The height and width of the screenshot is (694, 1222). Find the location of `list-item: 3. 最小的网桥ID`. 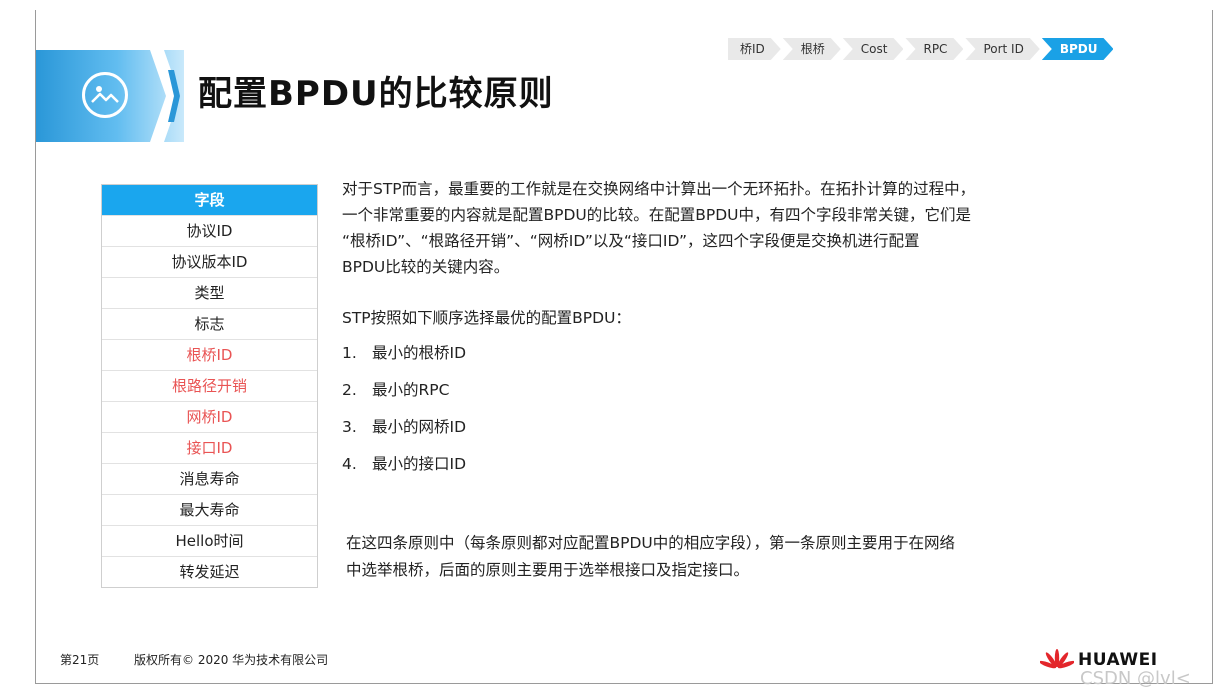

list-item: 3. 最小的网桥ID is located at coordinates (404, 430).